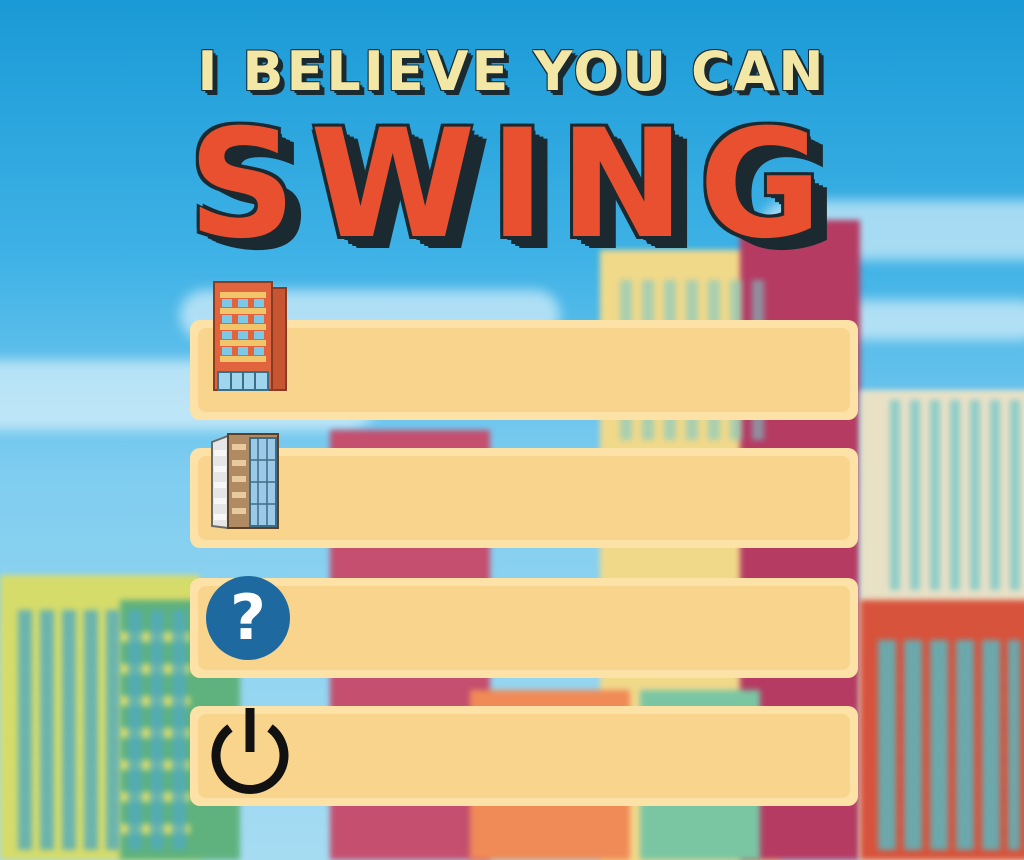  Describe the element at coordinates (248, 484) in the screenshot. I see `building-glass-icon` at that location.